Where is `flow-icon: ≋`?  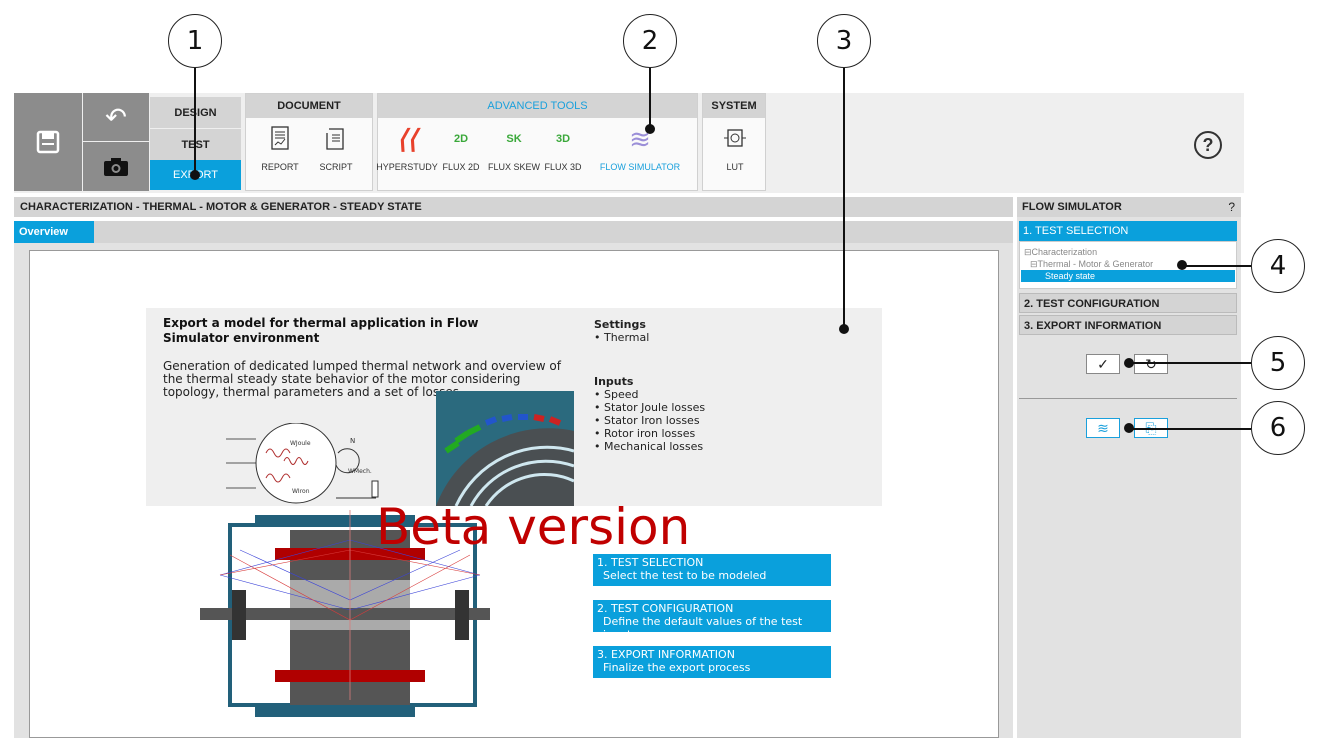 flow-icon: ≋ is located at coordinates (1103, 427).